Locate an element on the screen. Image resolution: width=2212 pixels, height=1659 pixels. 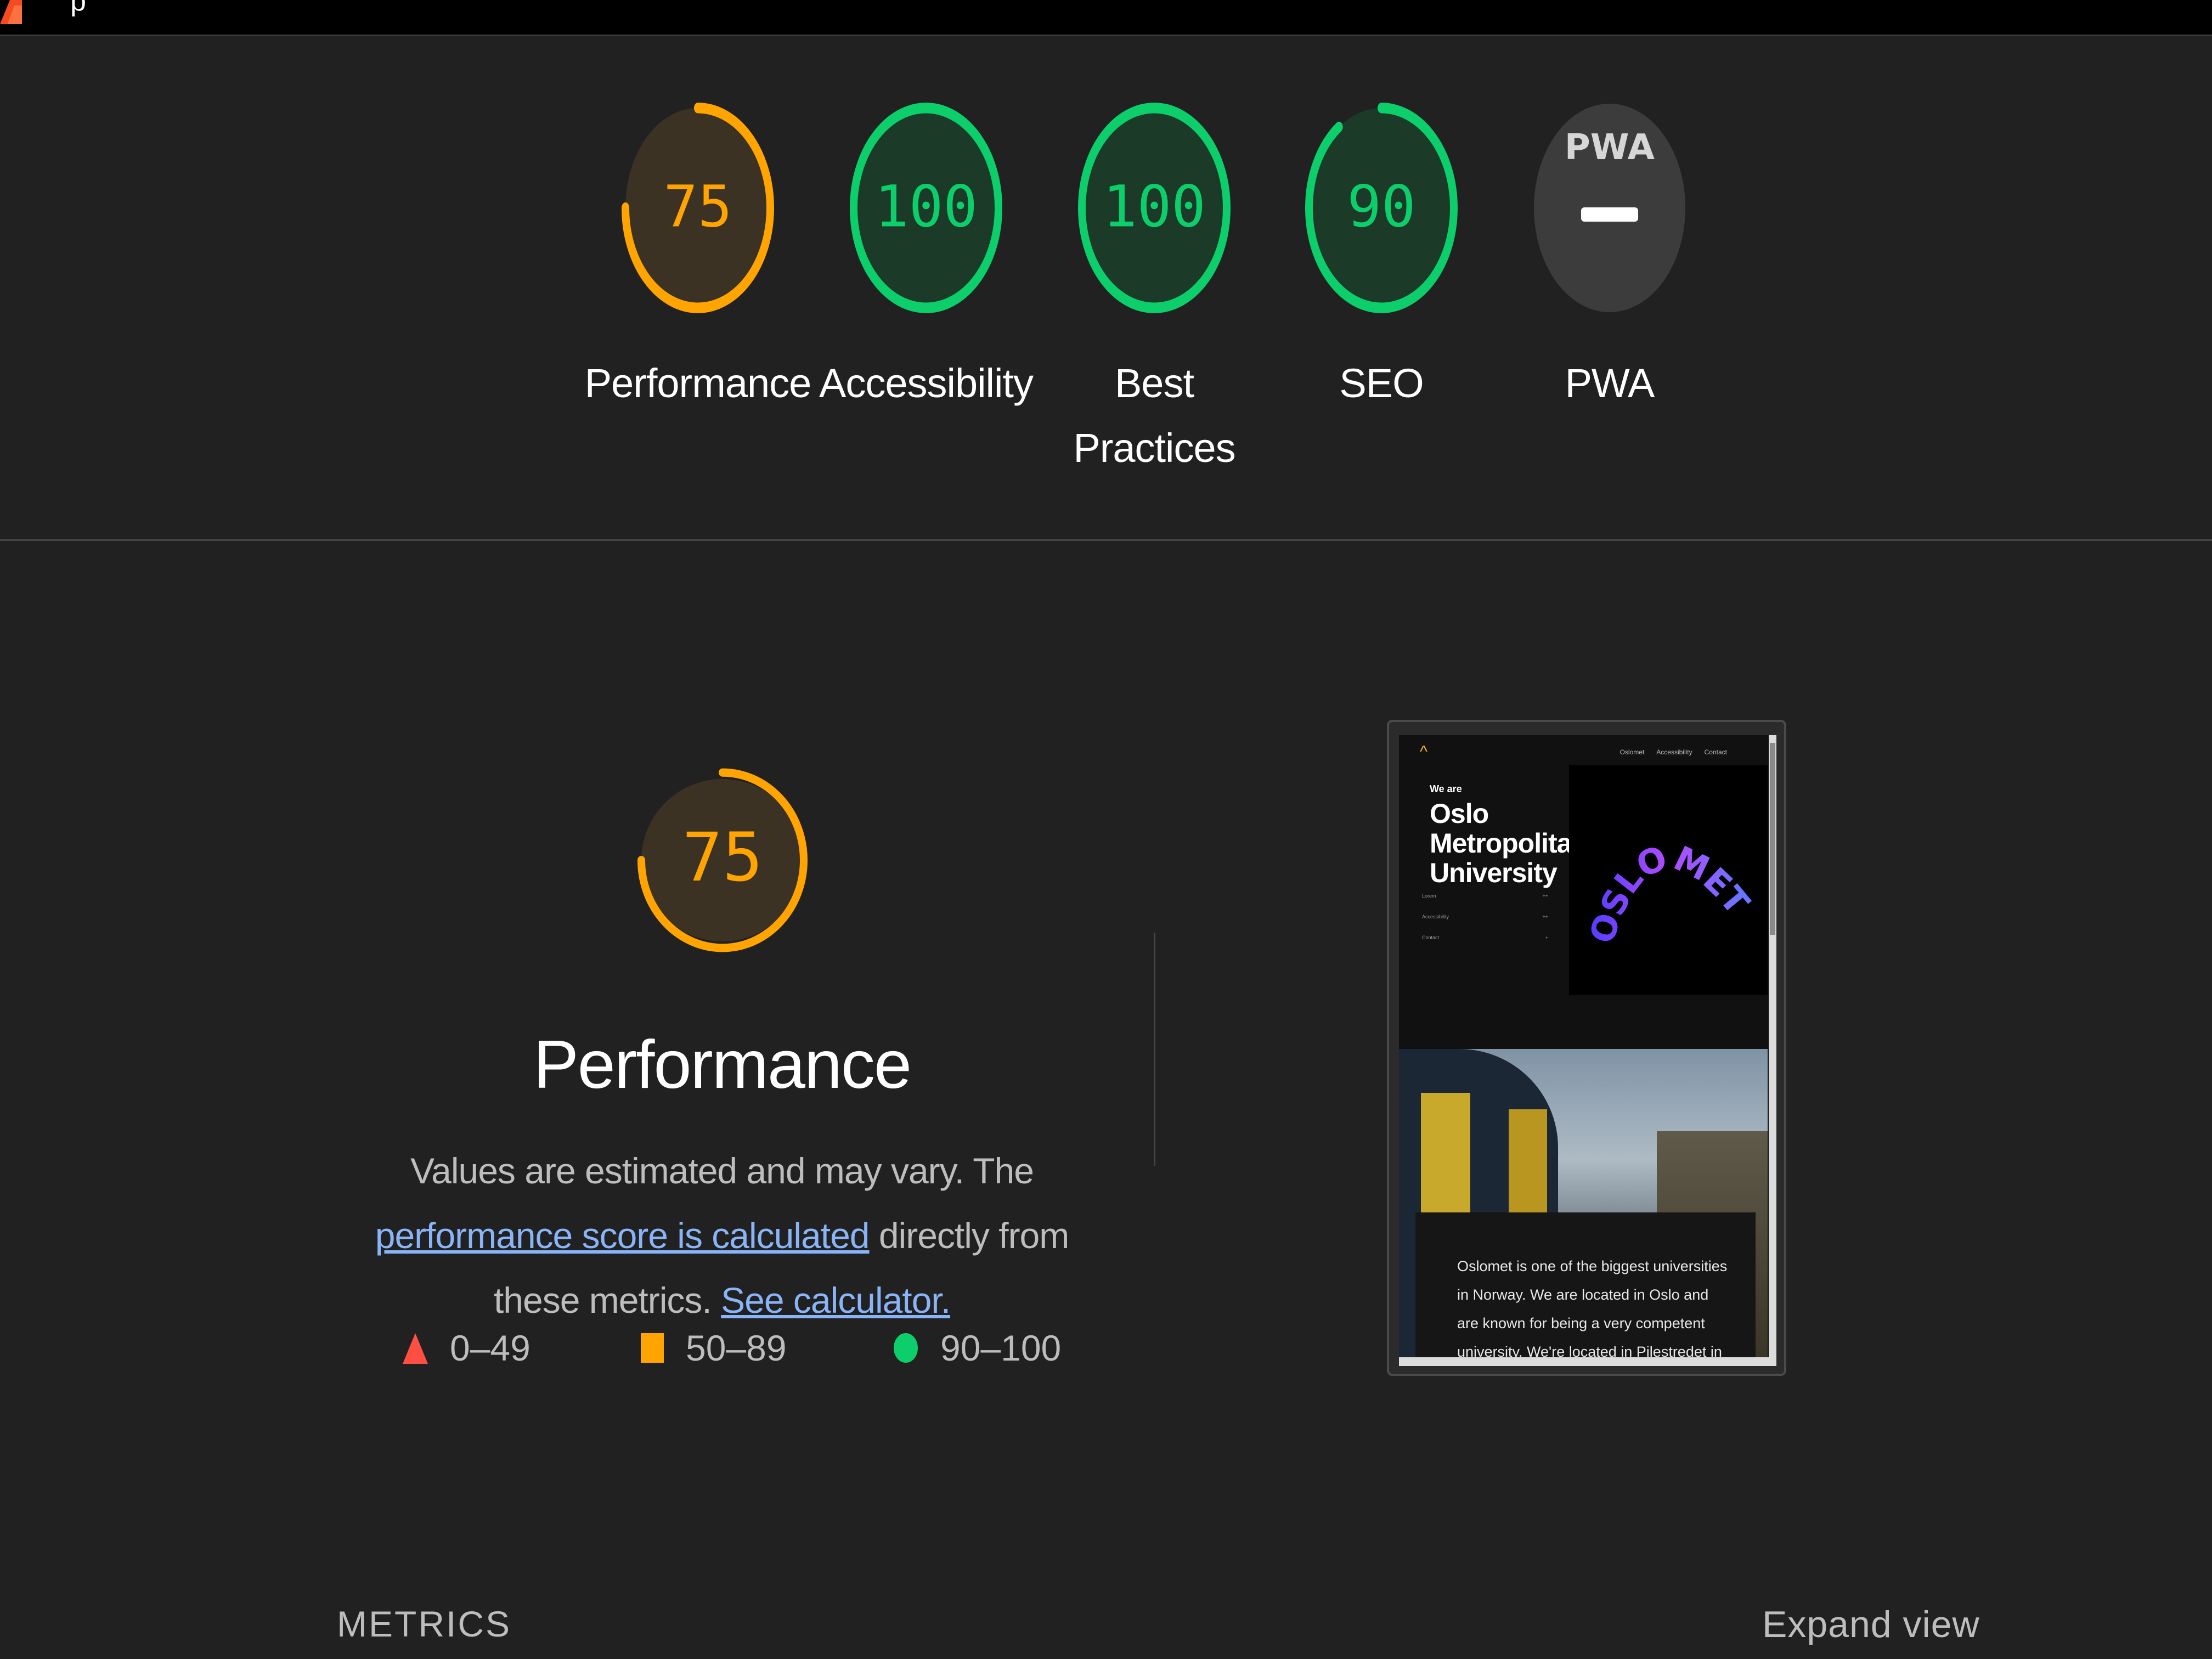
expand-view-button: Expand view is located at coordinates (1871, 1624).